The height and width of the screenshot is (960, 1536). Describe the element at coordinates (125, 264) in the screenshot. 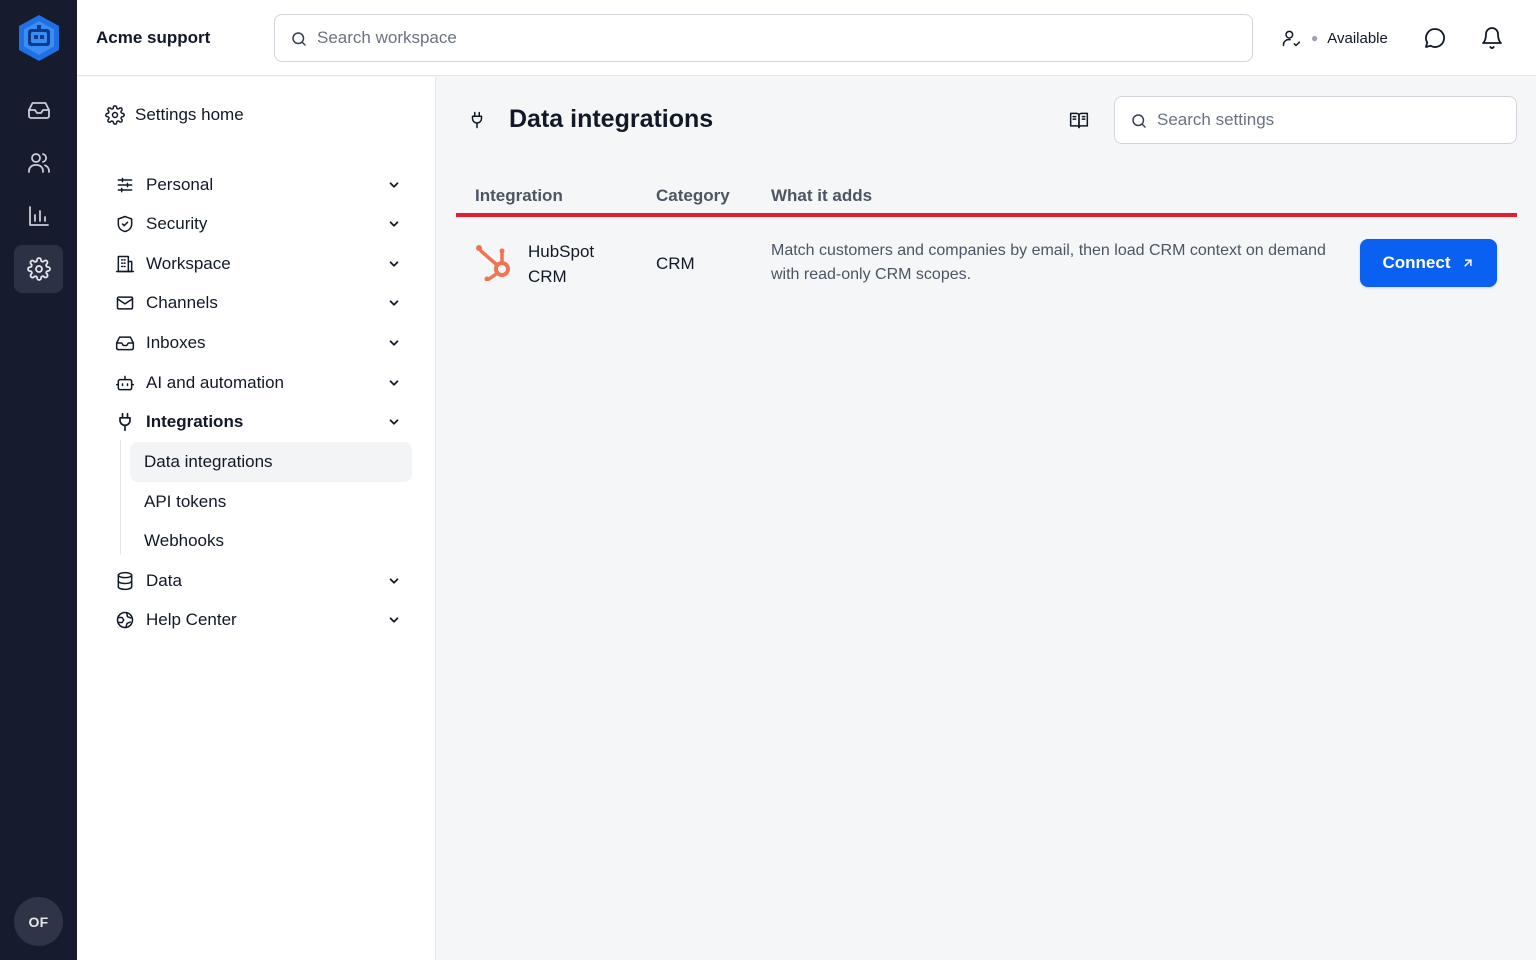

I see `building-icon` at that location.